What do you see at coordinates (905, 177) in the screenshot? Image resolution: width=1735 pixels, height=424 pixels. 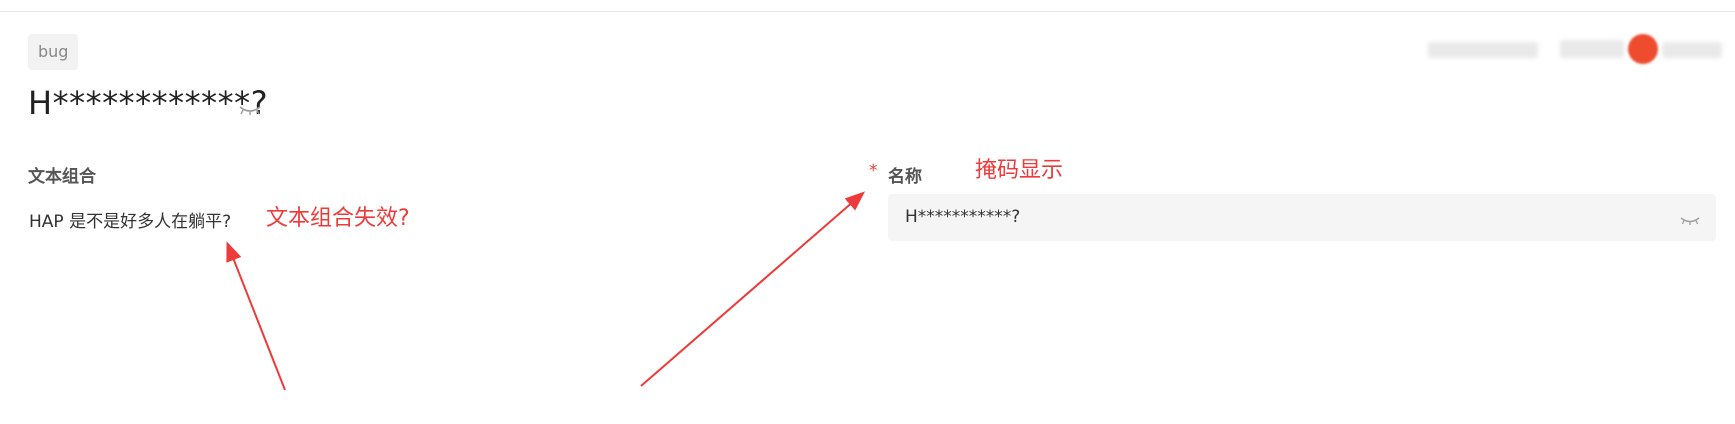 I see `name-field-label: 名称` at bounding box center [905, 177].